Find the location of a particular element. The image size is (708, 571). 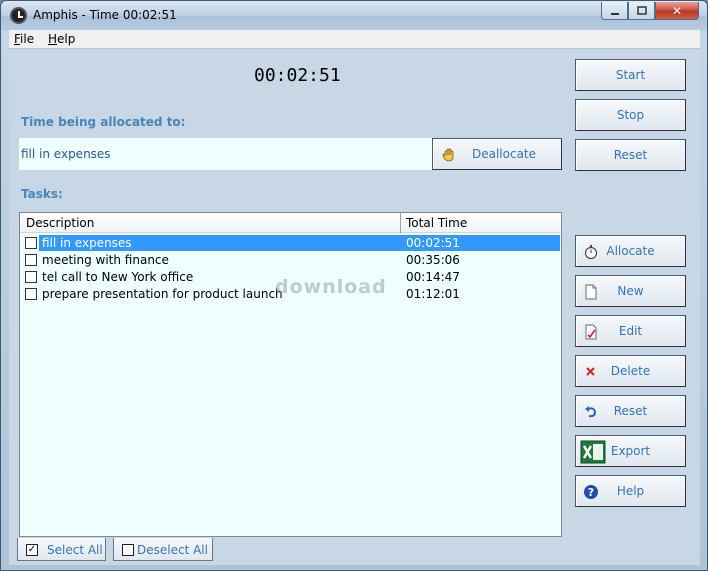

help-button: ? Help is located at coordinates (630, 491).